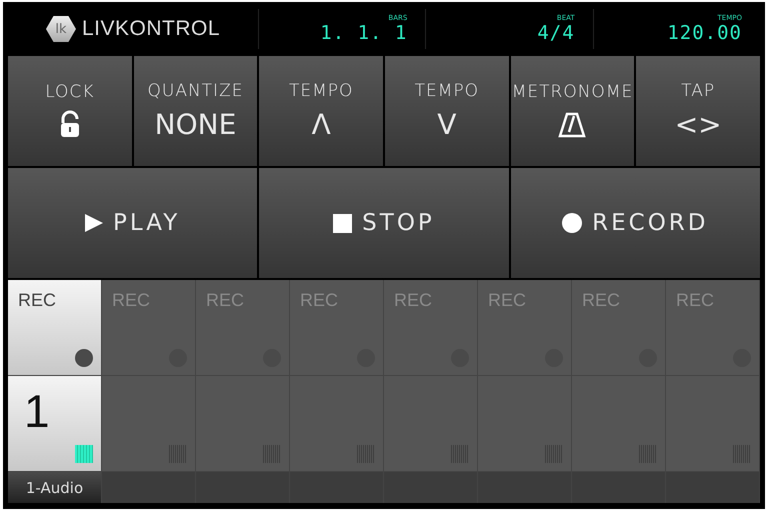 This screenshot has height=515, width=770. I want to click on logo-icon: lk, so click(61, 29).